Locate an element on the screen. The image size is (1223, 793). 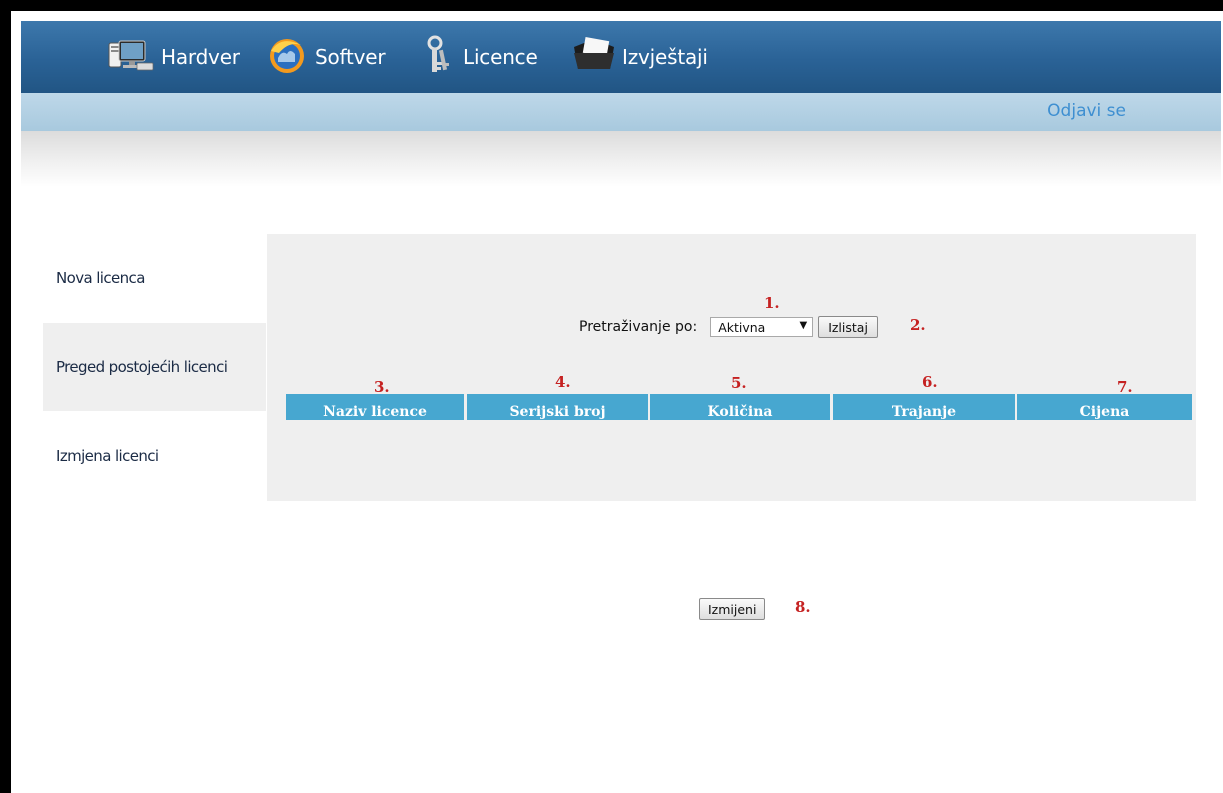
annotation-2: 2. is located at coordinates (918, 325).